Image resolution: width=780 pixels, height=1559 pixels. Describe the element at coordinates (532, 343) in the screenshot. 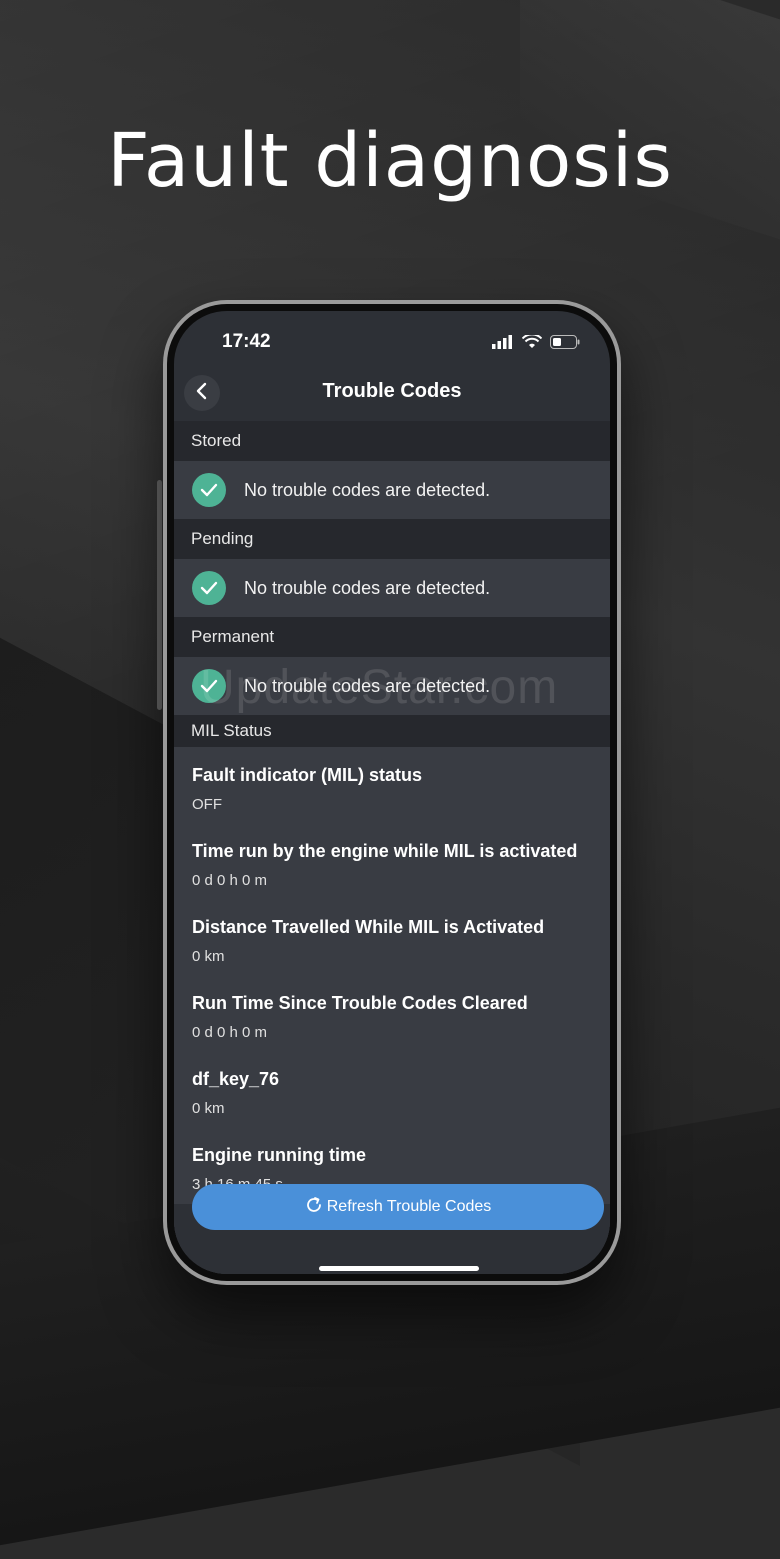

I see `wifi-icon` at that location.